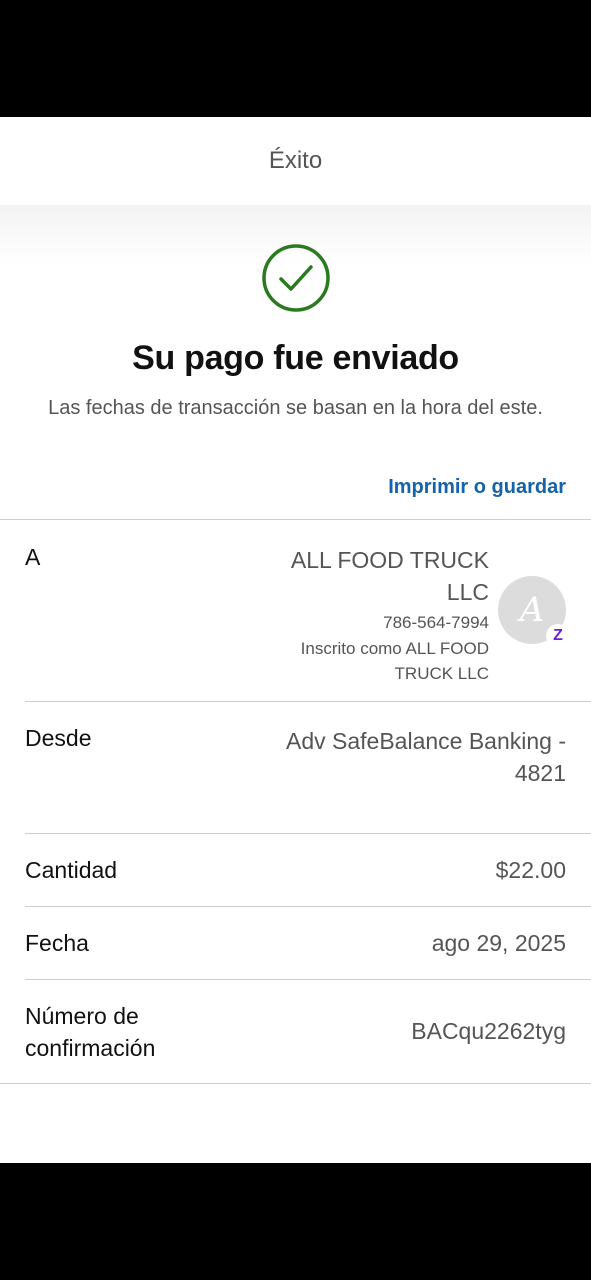 The height and width of the screenshot is (1280, 591). Describe the element at coordinates (394, 661) in the screenshot. I see `recipient-enrolled-as: Inscrito como ALL FOOD TRUCK LLC` at that location.